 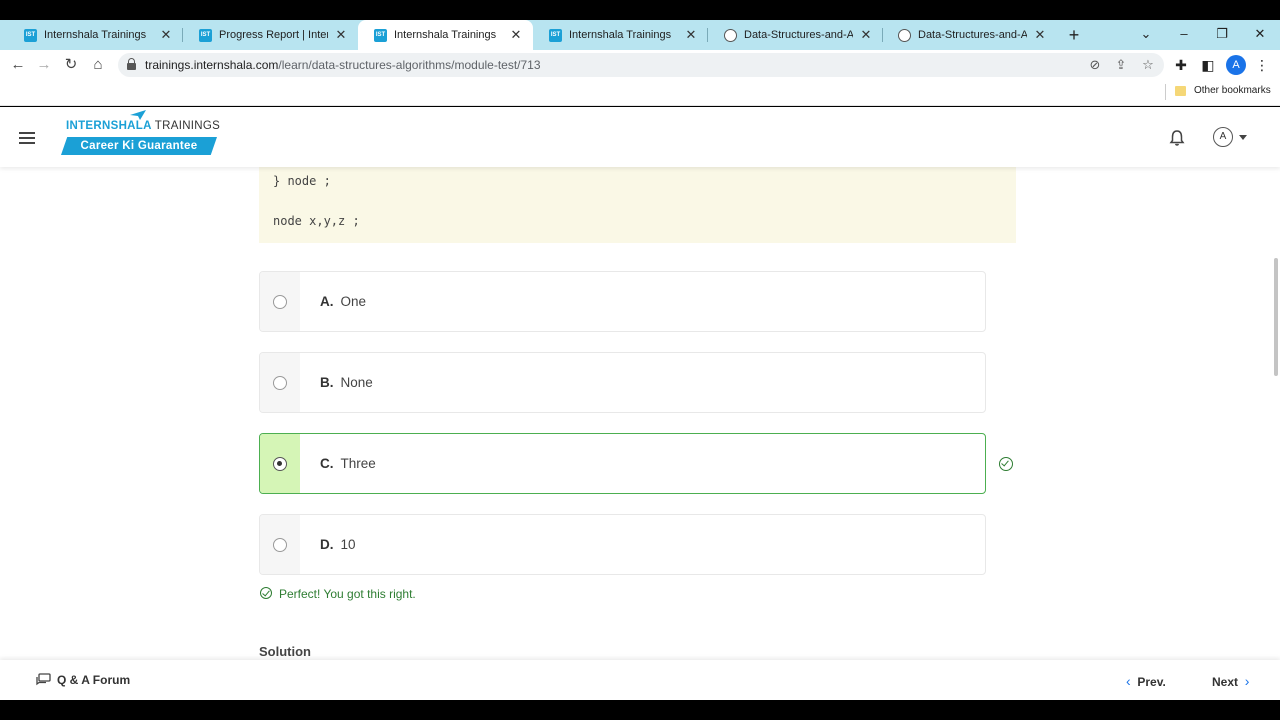 What do you see at coordinates (139, 146) in the screenshot?
I see `logo-tagline: Career Ki Guarantee` at bounding box center [139, 146].